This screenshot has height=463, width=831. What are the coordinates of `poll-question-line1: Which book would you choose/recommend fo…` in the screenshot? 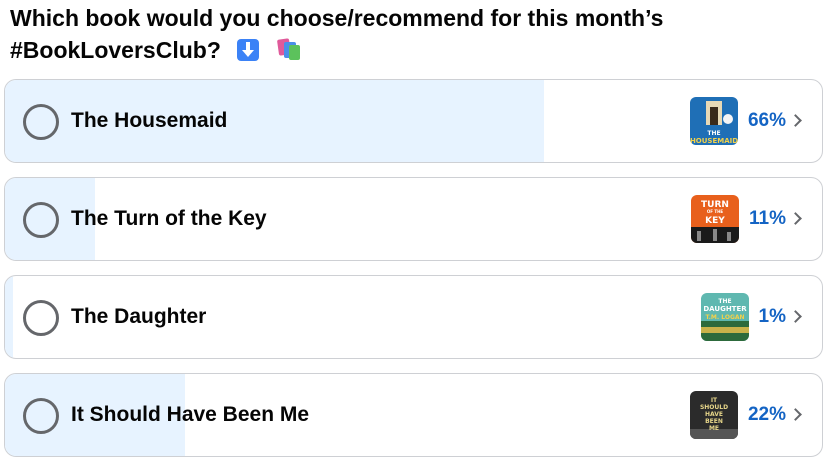 It's located at (337, 18).